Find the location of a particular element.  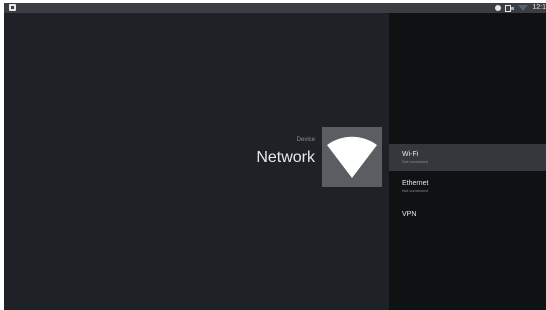

menu-item-vpn: VPN is located at coordinates (467, 215).